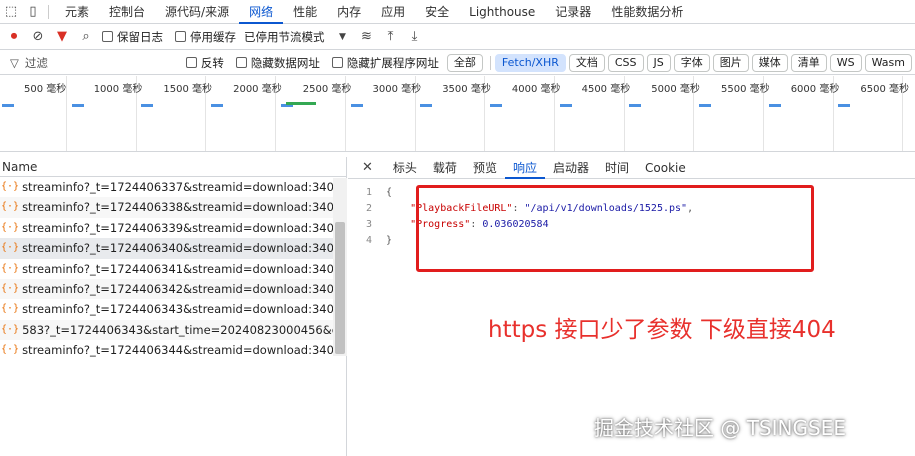 This screenshot has height=456, width=915. I want to click on line-number: 4, so click(368, 240).